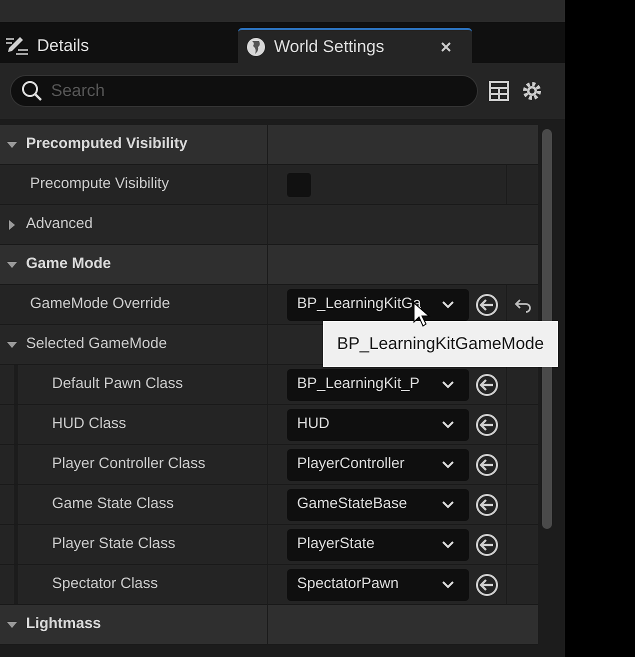 The image size is (635, 657). I want to click on class-dropdown: PlayerController, so click(378, 464).